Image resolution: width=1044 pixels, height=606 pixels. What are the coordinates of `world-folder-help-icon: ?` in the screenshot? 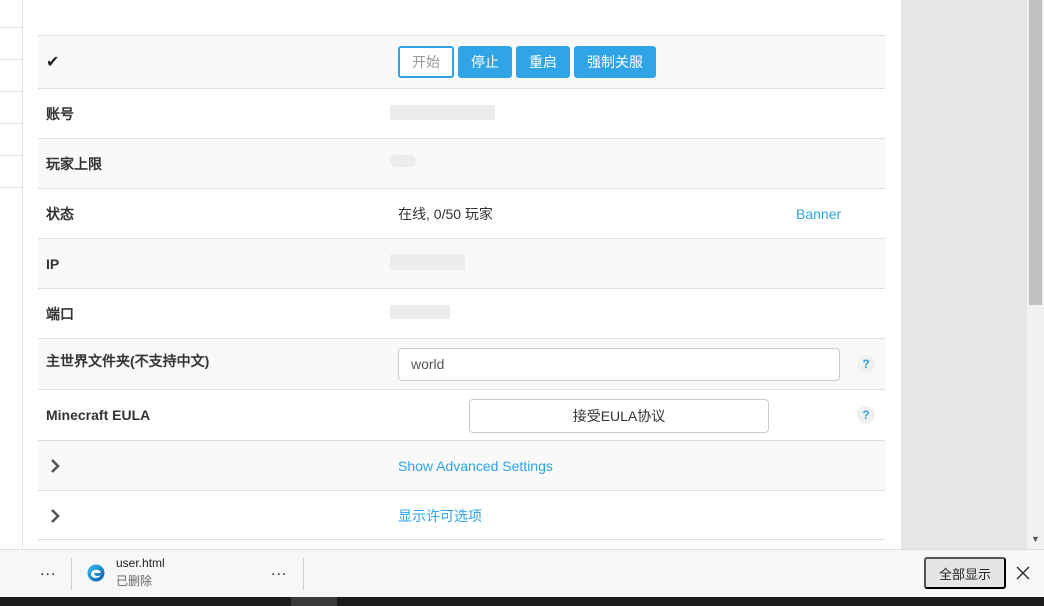 It's located at (866, 364).